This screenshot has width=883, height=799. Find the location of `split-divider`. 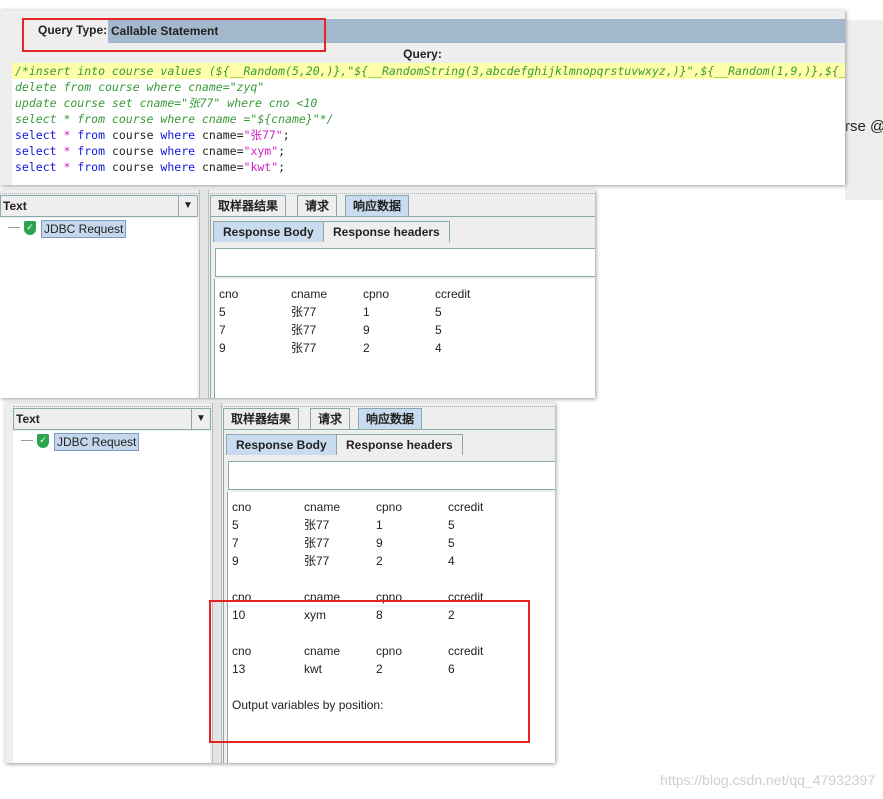

split-divider is located at coordinates (204, 294).